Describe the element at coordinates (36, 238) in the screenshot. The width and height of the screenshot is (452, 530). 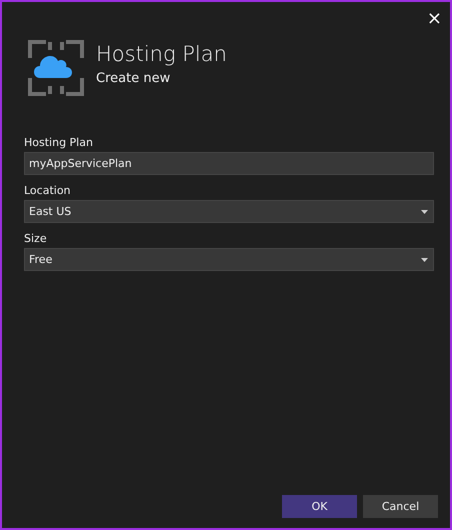
I see `field-label: Size` at that location.